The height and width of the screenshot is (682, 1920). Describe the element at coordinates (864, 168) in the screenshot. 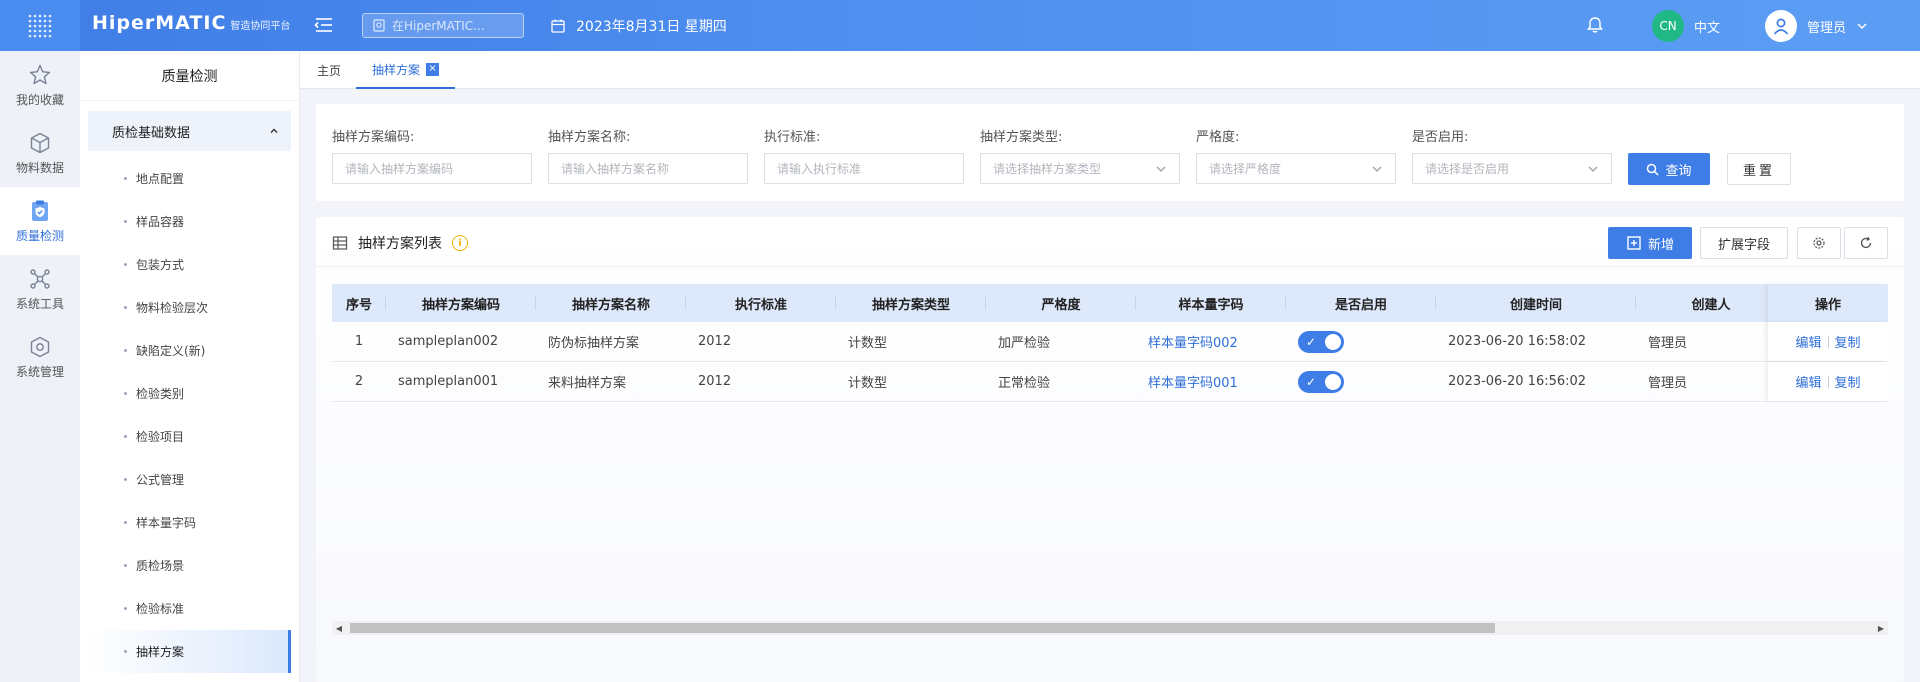

I see `standard-input: 请输入执行标准` at that location.